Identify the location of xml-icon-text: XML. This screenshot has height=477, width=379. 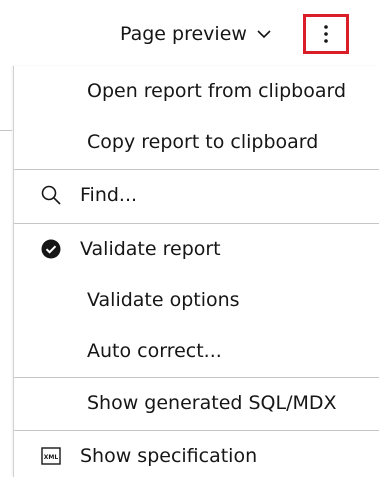
(51, 457).